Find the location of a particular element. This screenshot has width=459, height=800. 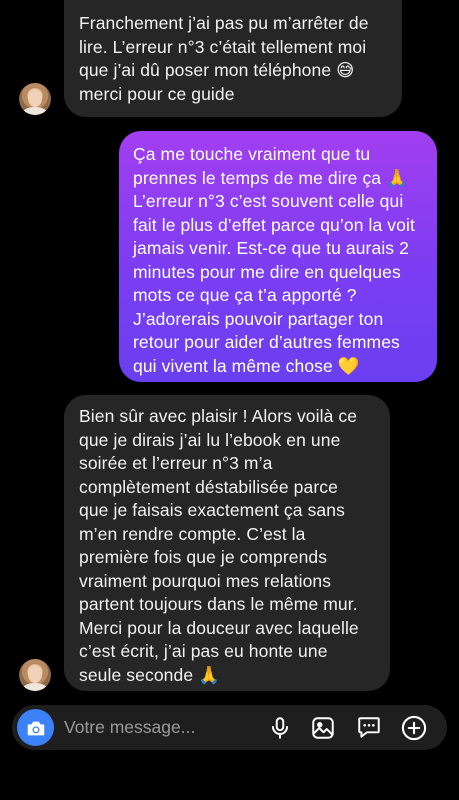

camera-button is located at coordinates (35, 727).